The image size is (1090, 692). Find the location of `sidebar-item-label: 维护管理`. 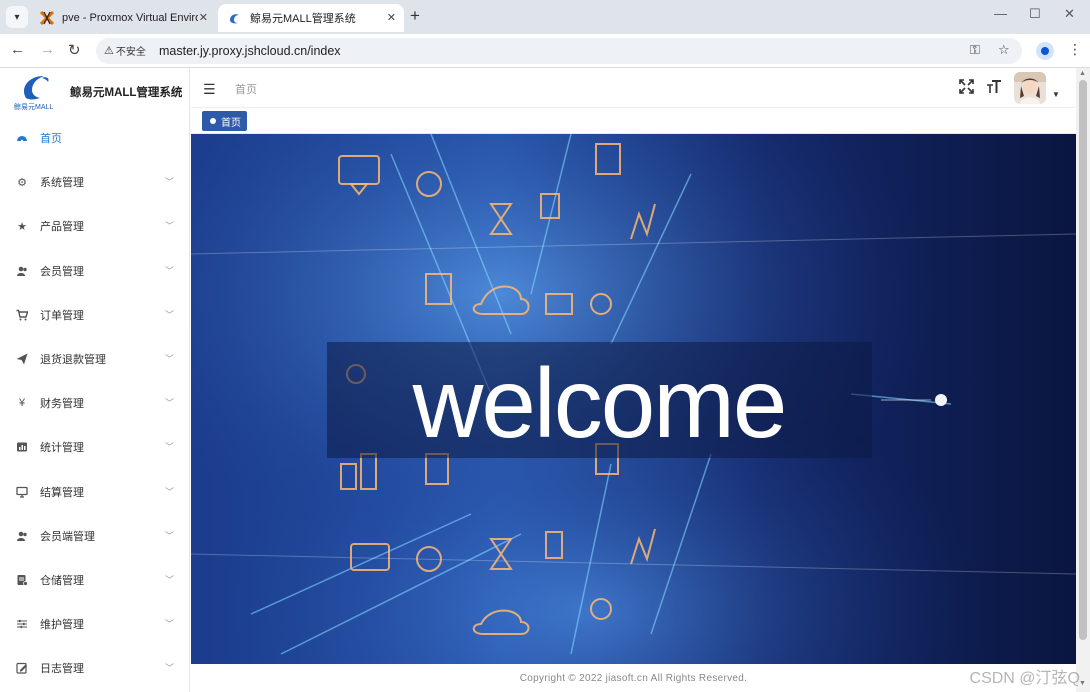

sidebar-item-label: 维护管理 is located at coordinates (62, 625).